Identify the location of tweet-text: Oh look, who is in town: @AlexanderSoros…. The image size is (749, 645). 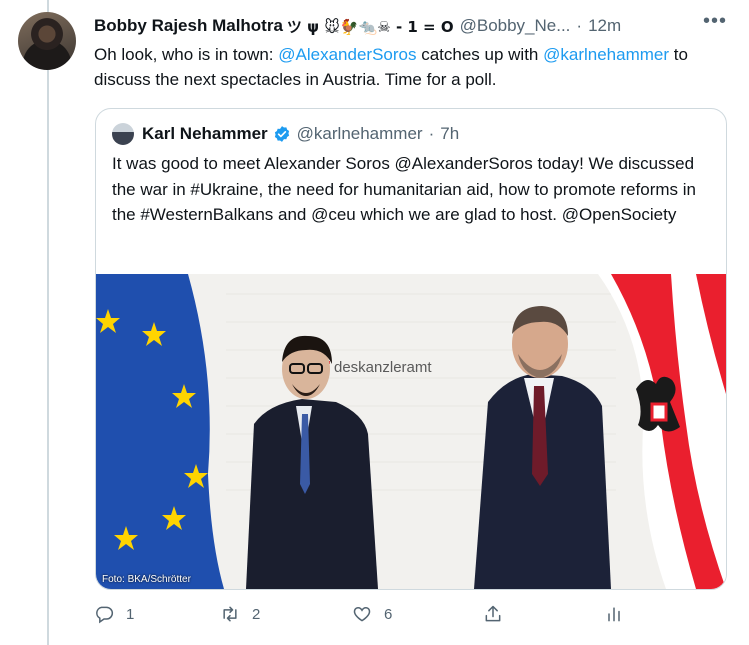
(414, 67).